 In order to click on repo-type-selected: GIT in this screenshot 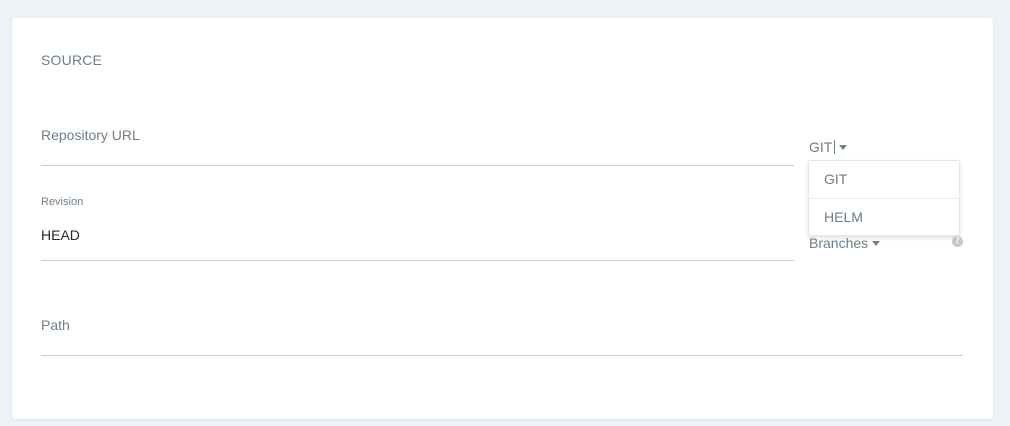, I will do `click(821, 147)`.